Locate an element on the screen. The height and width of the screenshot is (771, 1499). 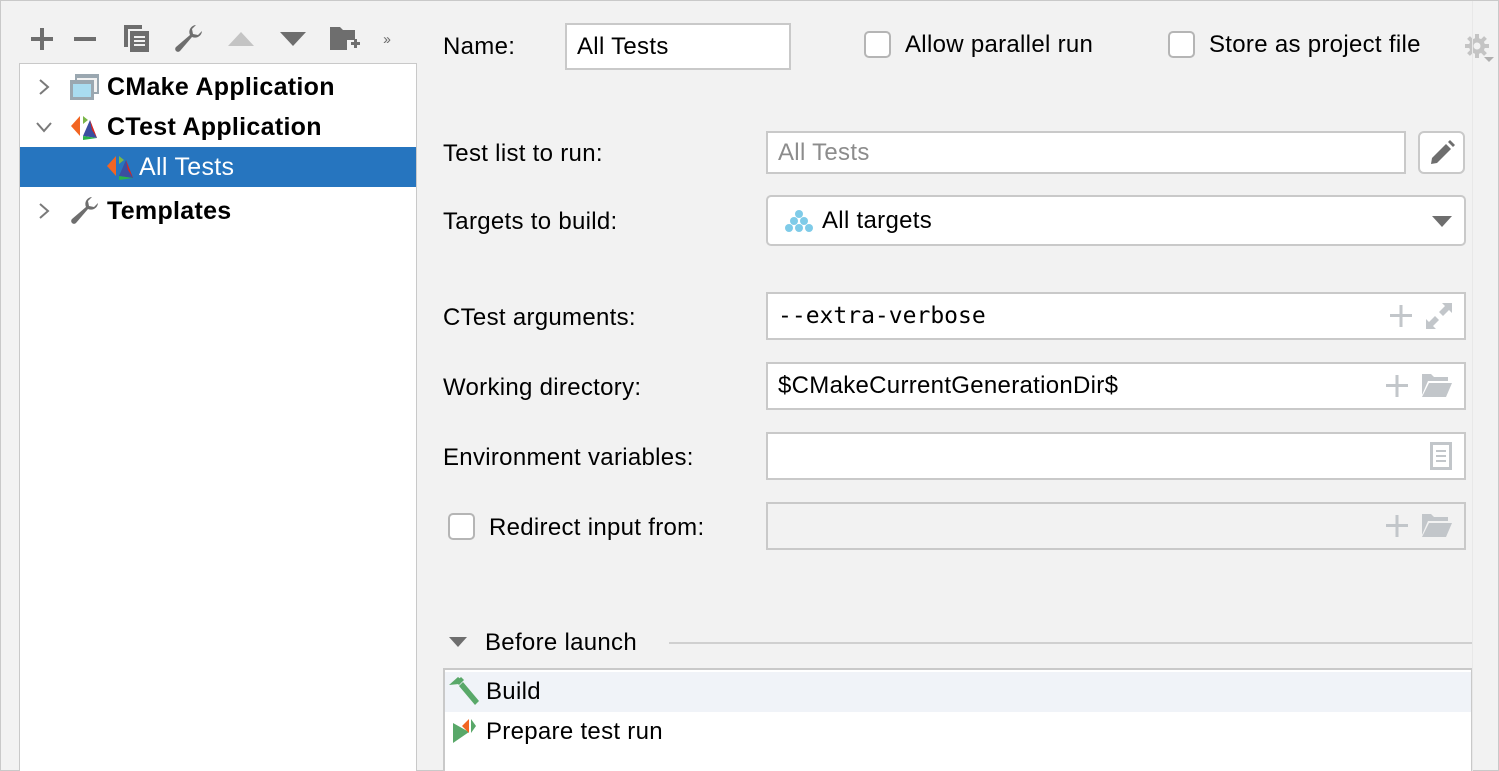
minus-icon is located at coordinates (85, 39).